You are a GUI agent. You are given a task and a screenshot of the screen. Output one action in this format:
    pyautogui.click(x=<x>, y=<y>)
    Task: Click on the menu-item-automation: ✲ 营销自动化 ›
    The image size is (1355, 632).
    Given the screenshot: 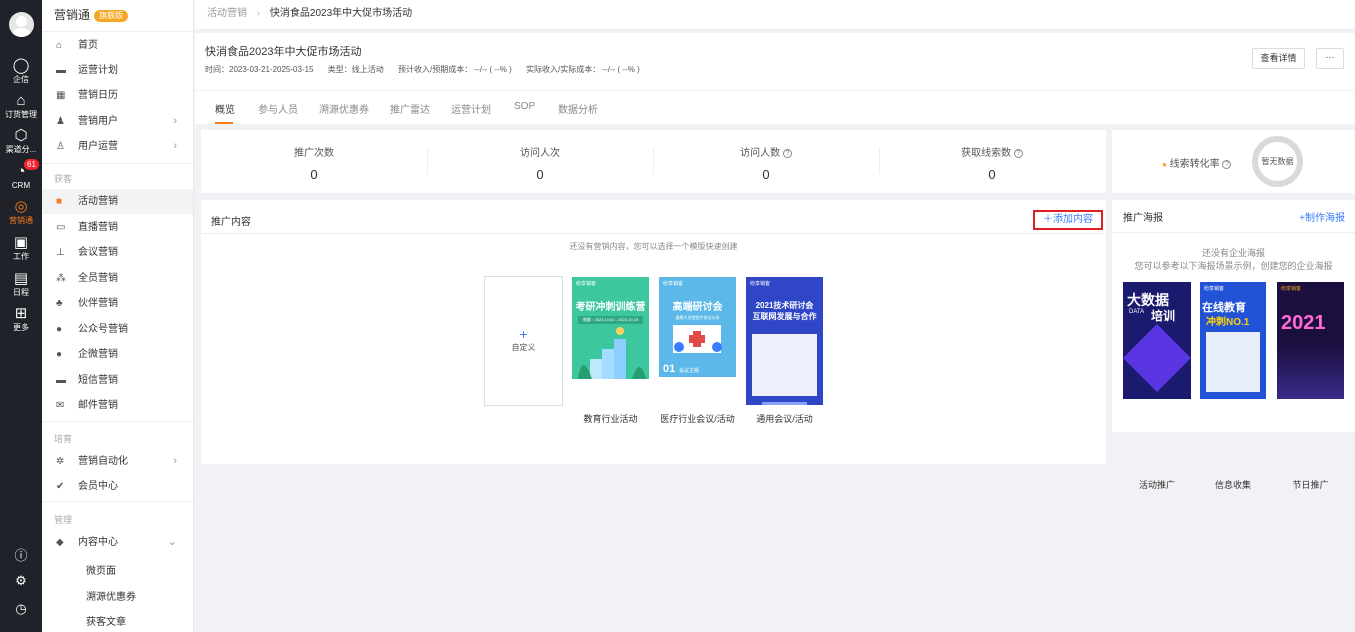 What is the action you would take?
    pyautogui.click(x=117, y=461)
    